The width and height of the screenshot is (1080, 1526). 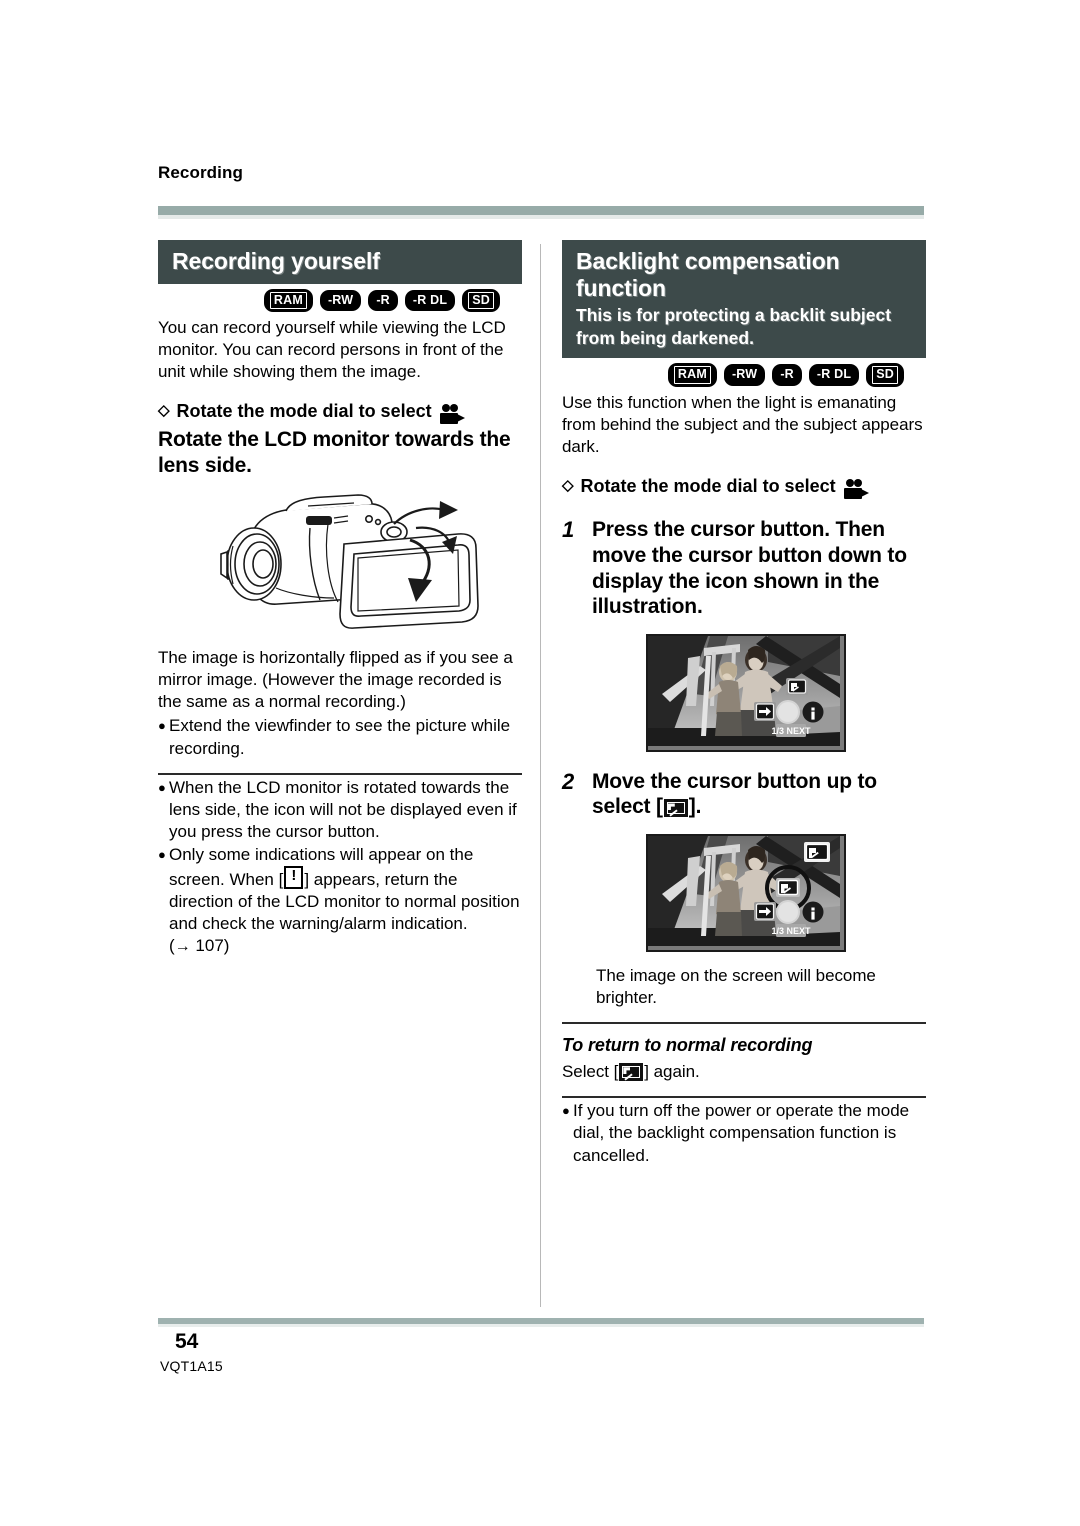 I want to click on lcd-screen-backlight-selected-illustration: 1/3 NEXT, so click(x=746, y=893).